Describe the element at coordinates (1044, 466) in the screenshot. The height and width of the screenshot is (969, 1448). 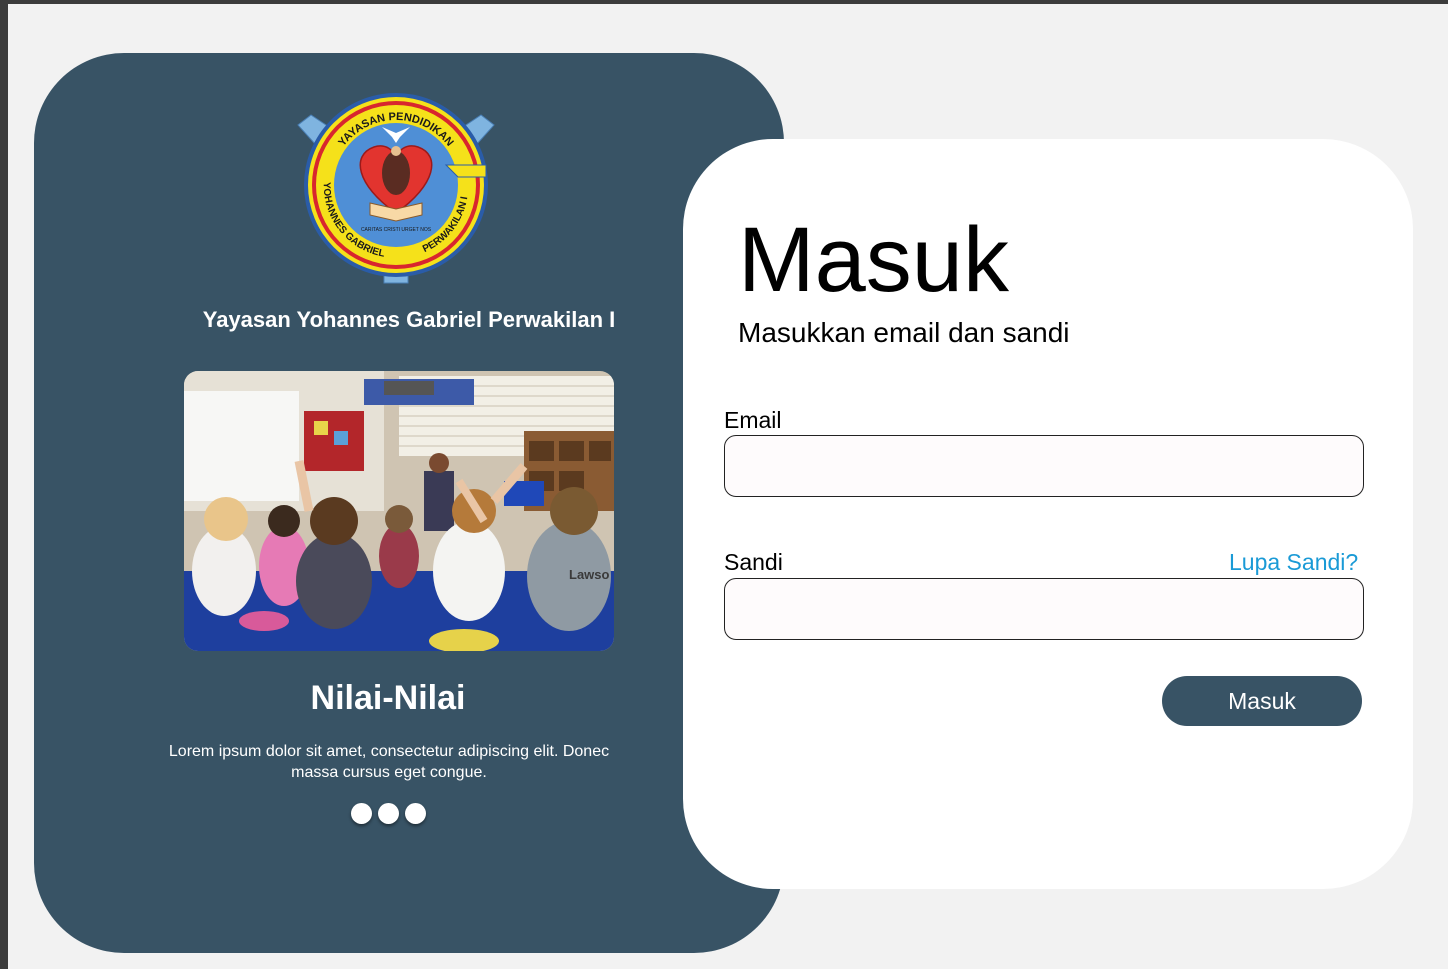
I see `email-field` at that location.